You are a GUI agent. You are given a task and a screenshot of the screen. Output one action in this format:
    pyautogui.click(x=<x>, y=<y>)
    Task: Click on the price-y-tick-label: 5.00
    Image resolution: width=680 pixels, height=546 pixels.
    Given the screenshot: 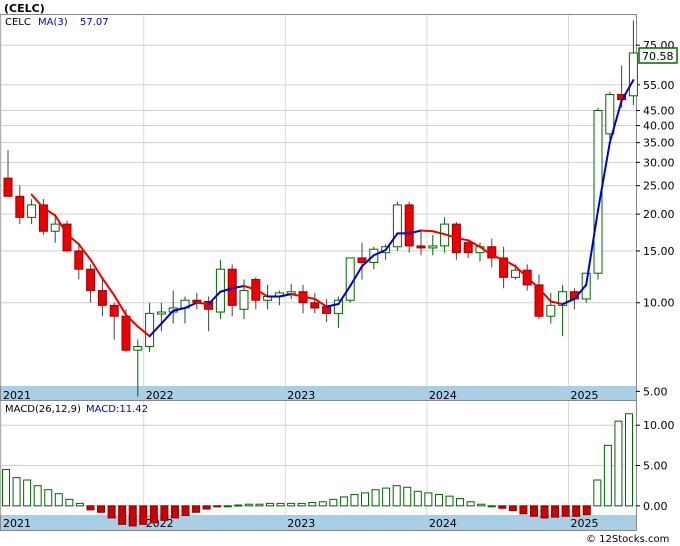 What is the action you would take?
    pyautogui.click(x=655, y=391)
    